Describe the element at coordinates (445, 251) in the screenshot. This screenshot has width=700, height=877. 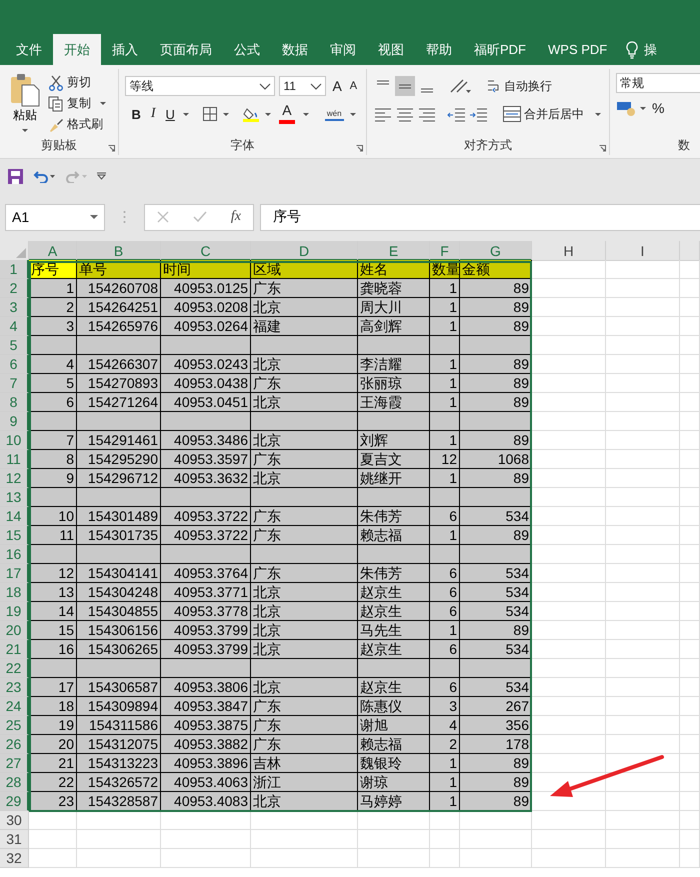
I see `column-header: F` at that location.